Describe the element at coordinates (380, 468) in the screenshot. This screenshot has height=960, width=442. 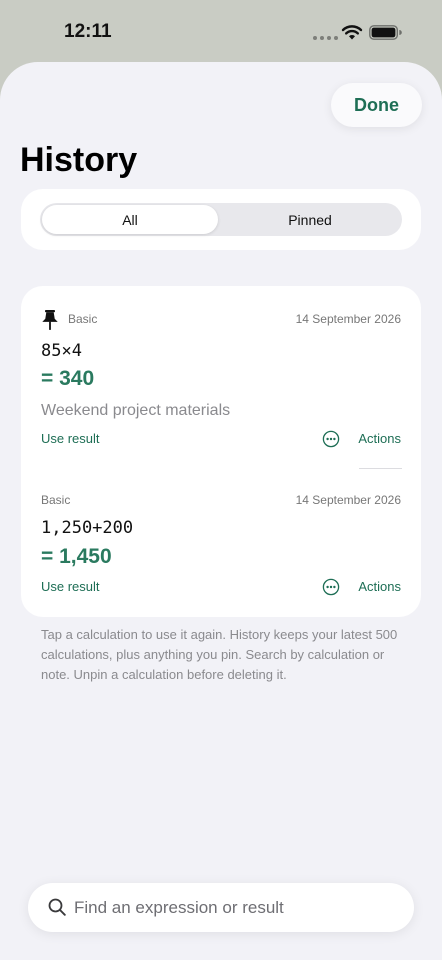
I see `entry-divider` at that location.